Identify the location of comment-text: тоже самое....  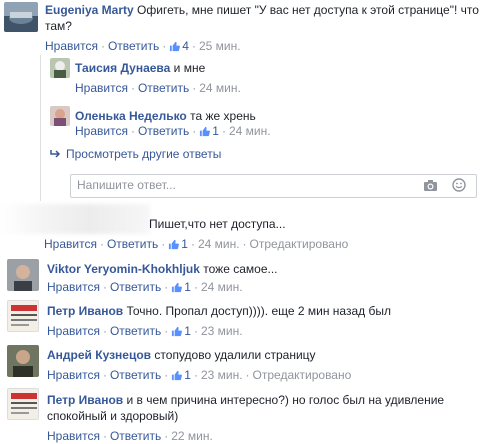
(240, 269).